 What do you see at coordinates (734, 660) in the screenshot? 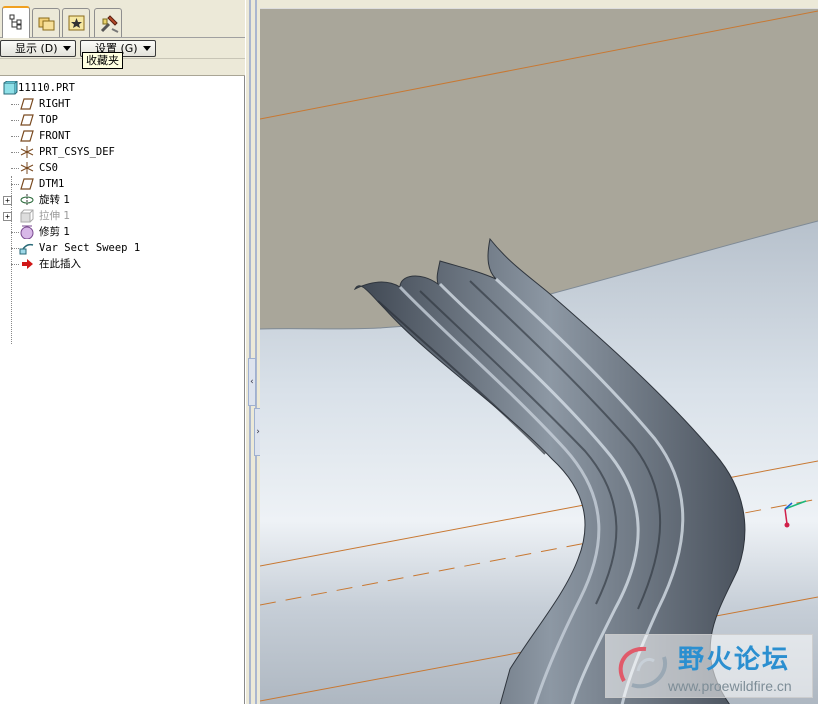
I see `watermark-title: 野火论坛` at bounding box center [734, 660].